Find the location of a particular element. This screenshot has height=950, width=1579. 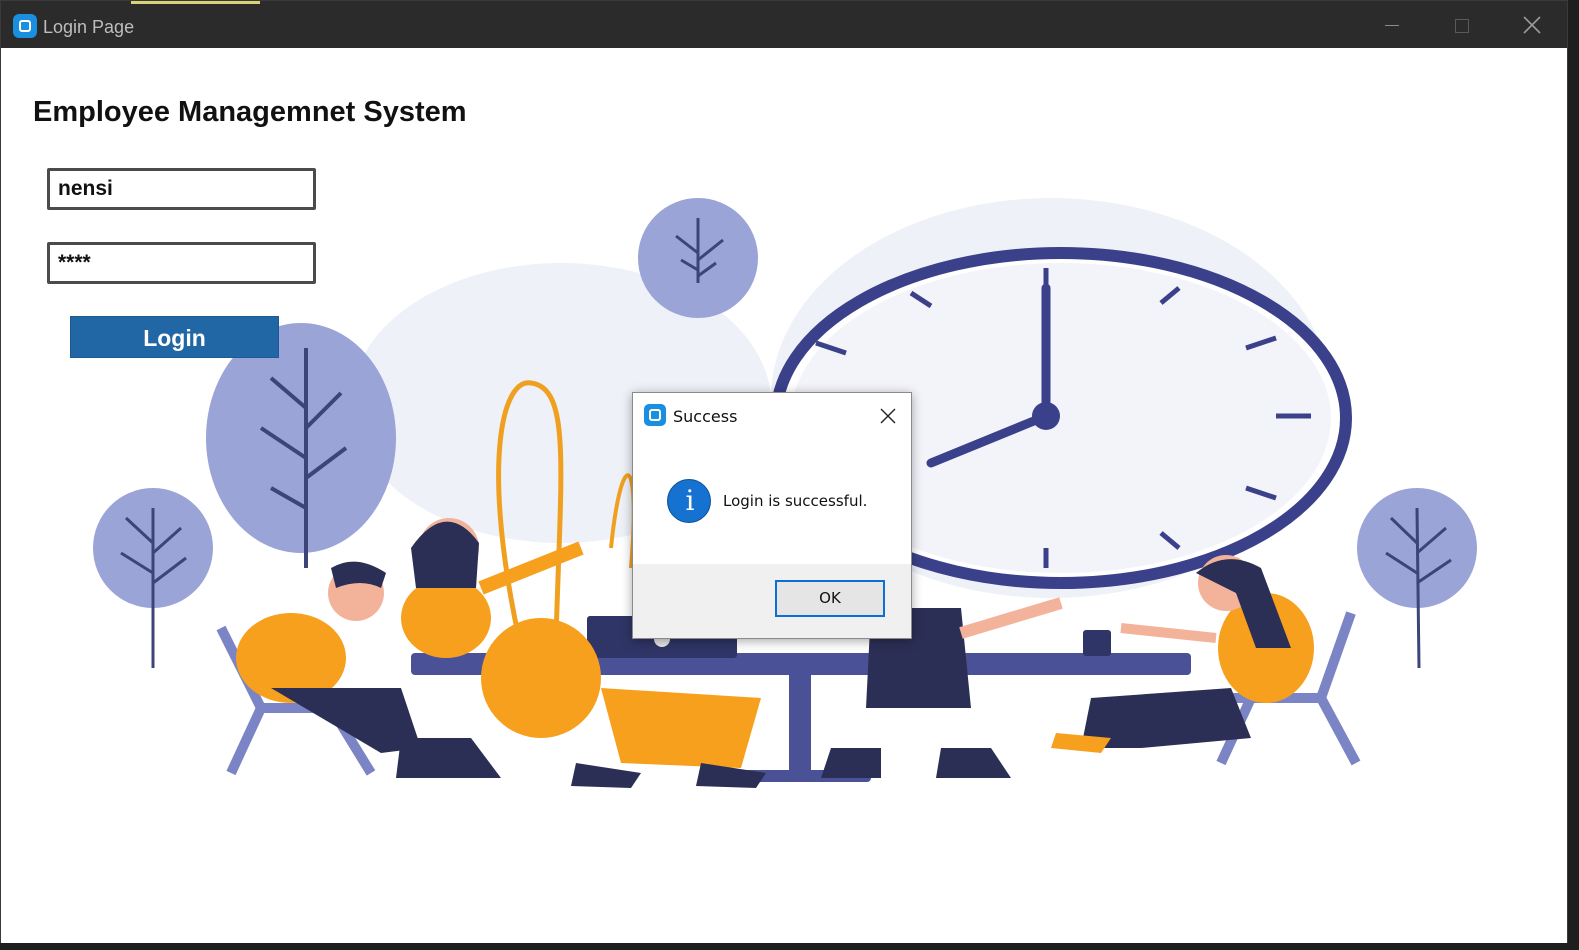

username-input: nensi is located at coordinates (181, 189).